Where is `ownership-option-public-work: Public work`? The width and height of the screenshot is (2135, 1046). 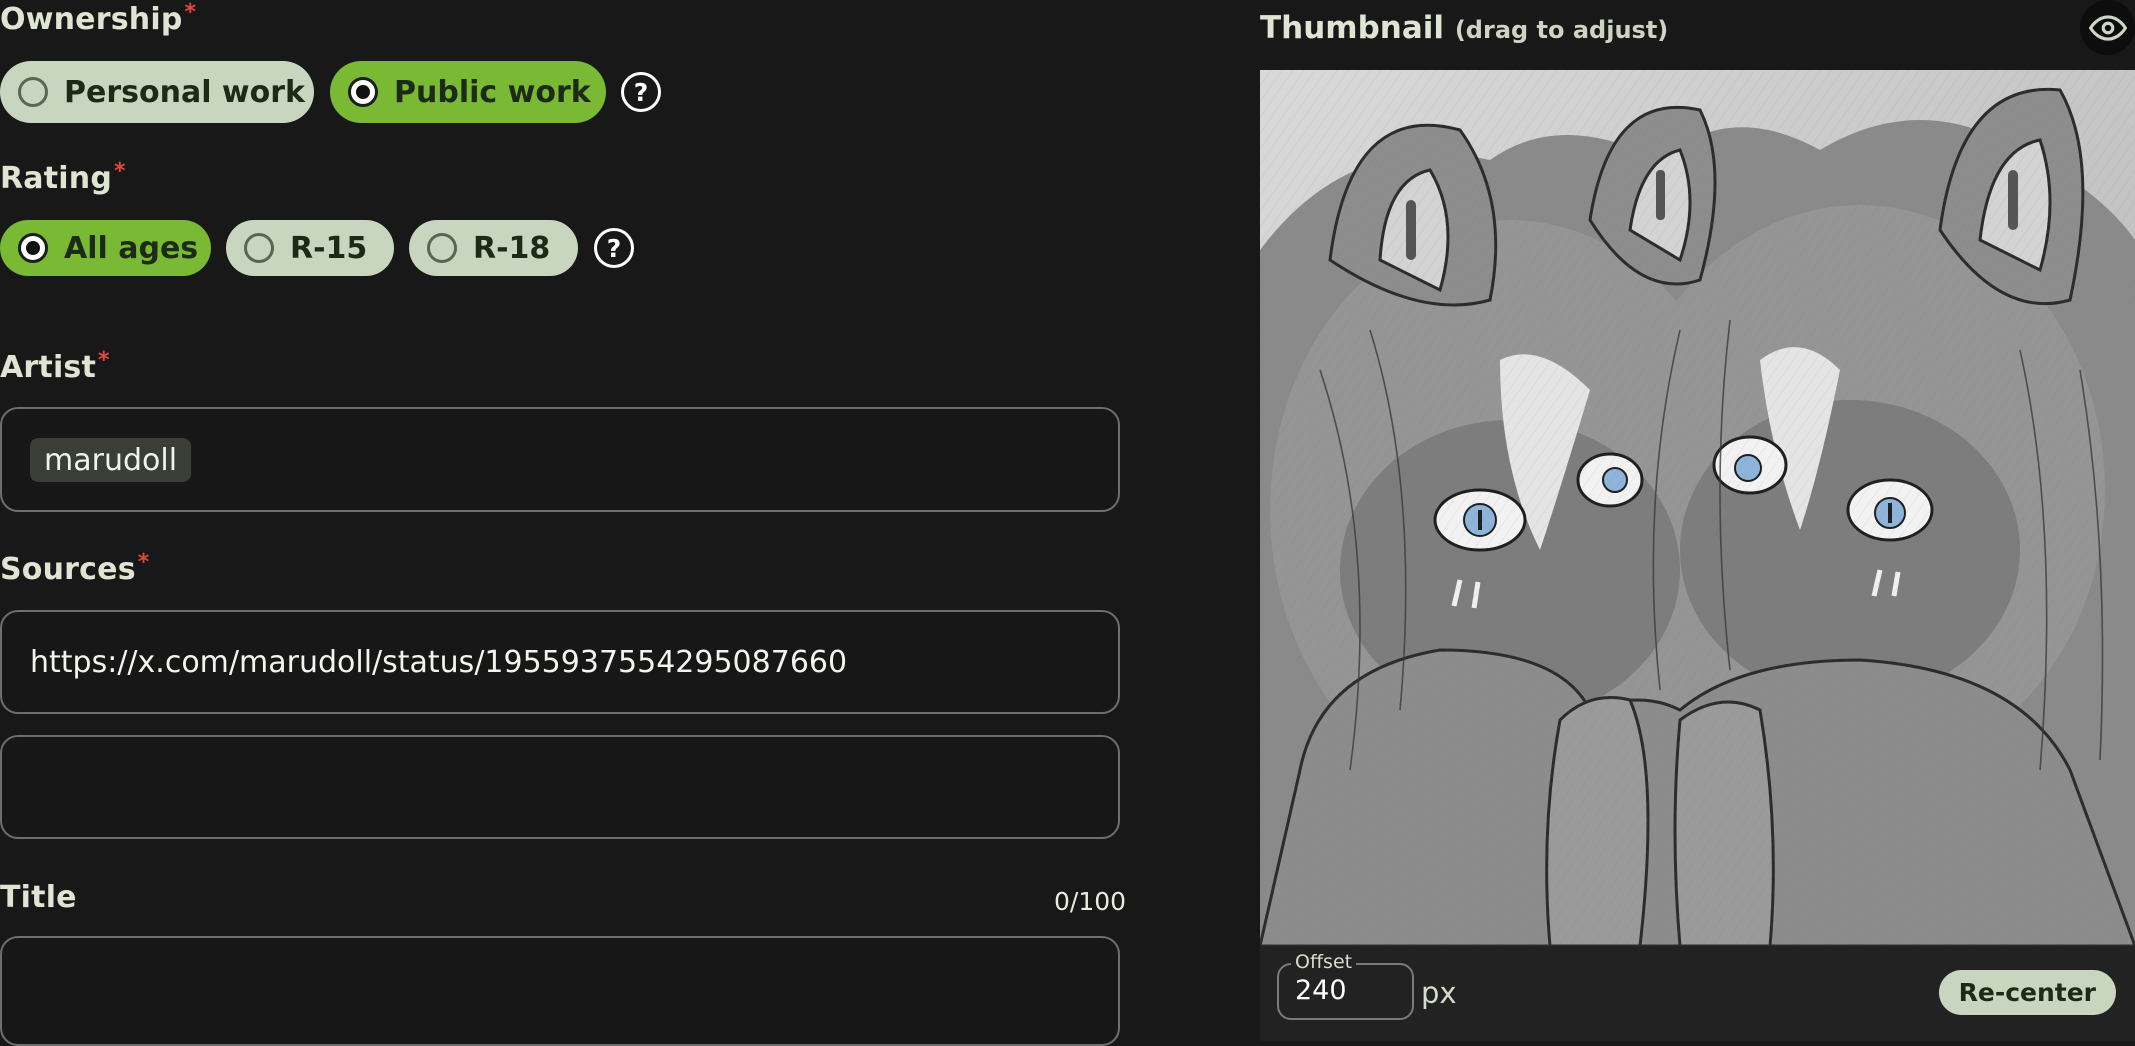
ownership-option-public-work: Public work is located at coordinates (468, 92).